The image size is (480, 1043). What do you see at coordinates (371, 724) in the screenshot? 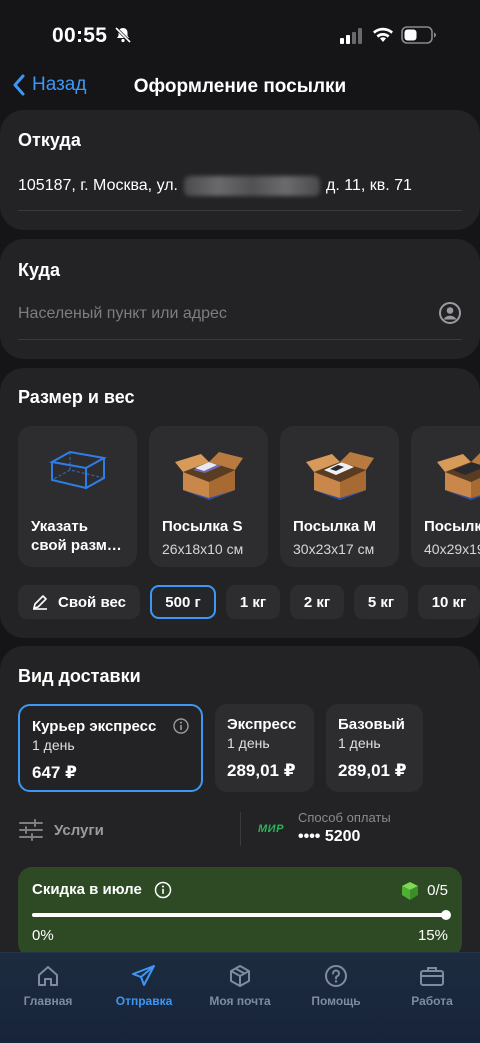
I see `delivery-name: Базовый` at bounding box center [371, 724].